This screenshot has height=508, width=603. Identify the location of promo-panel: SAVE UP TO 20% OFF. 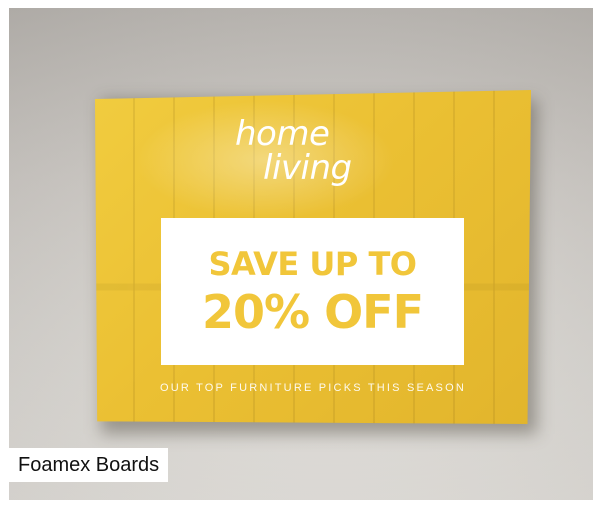
(312, 291).